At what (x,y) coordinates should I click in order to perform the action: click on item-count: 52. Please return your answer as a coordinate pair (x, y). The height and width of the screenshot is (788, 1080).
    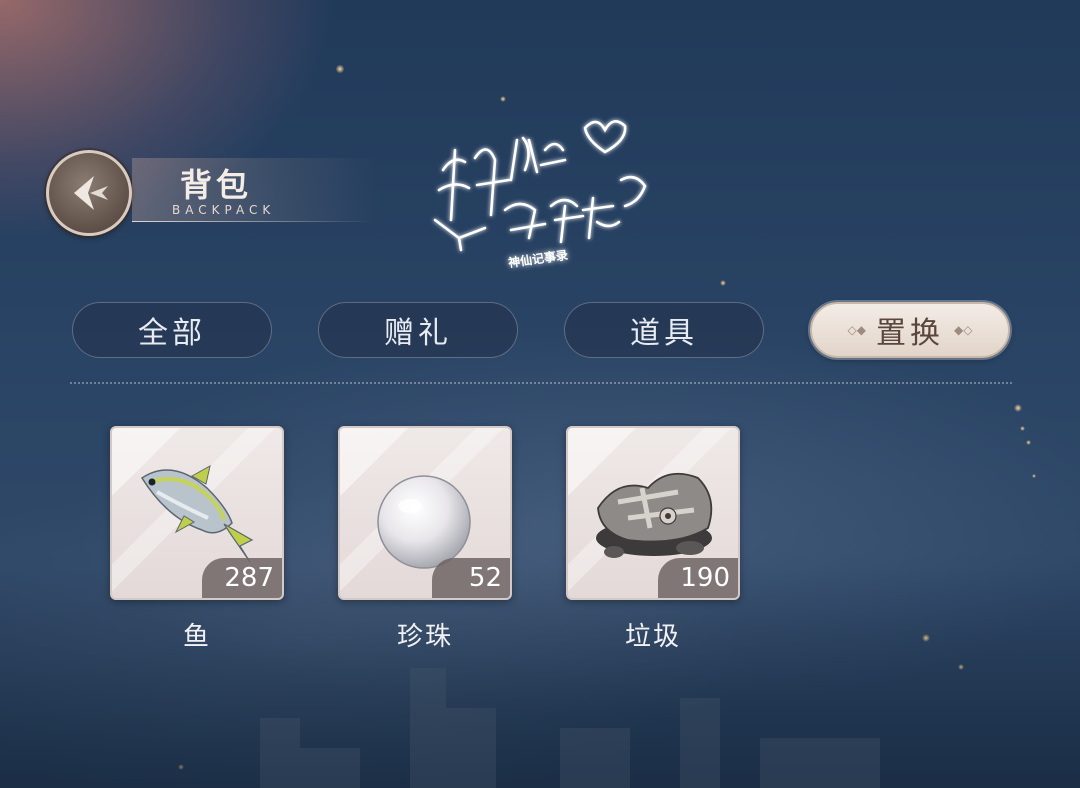
    Looking at the image, I should click on (471, 578).